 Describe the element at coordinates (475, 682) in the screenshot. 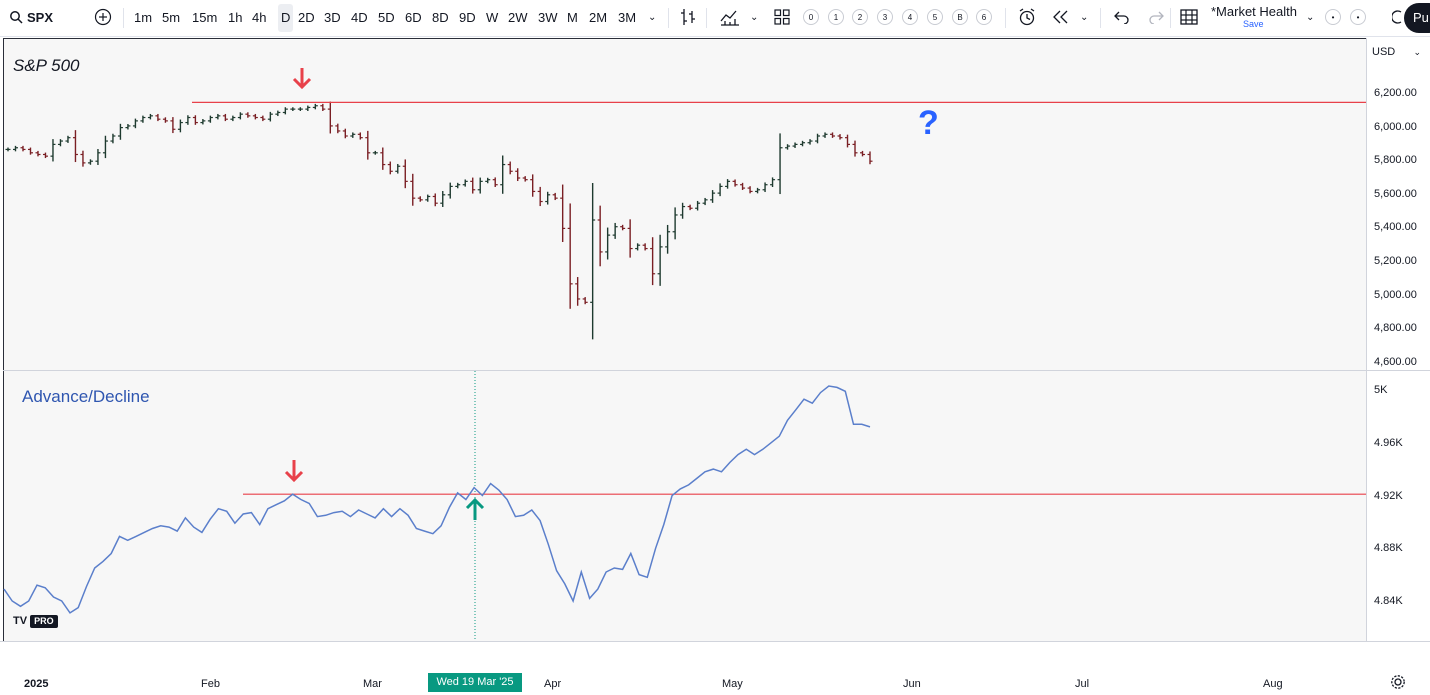

I see `crosshair-date-label: Wed 19 Mar '25` at that location.